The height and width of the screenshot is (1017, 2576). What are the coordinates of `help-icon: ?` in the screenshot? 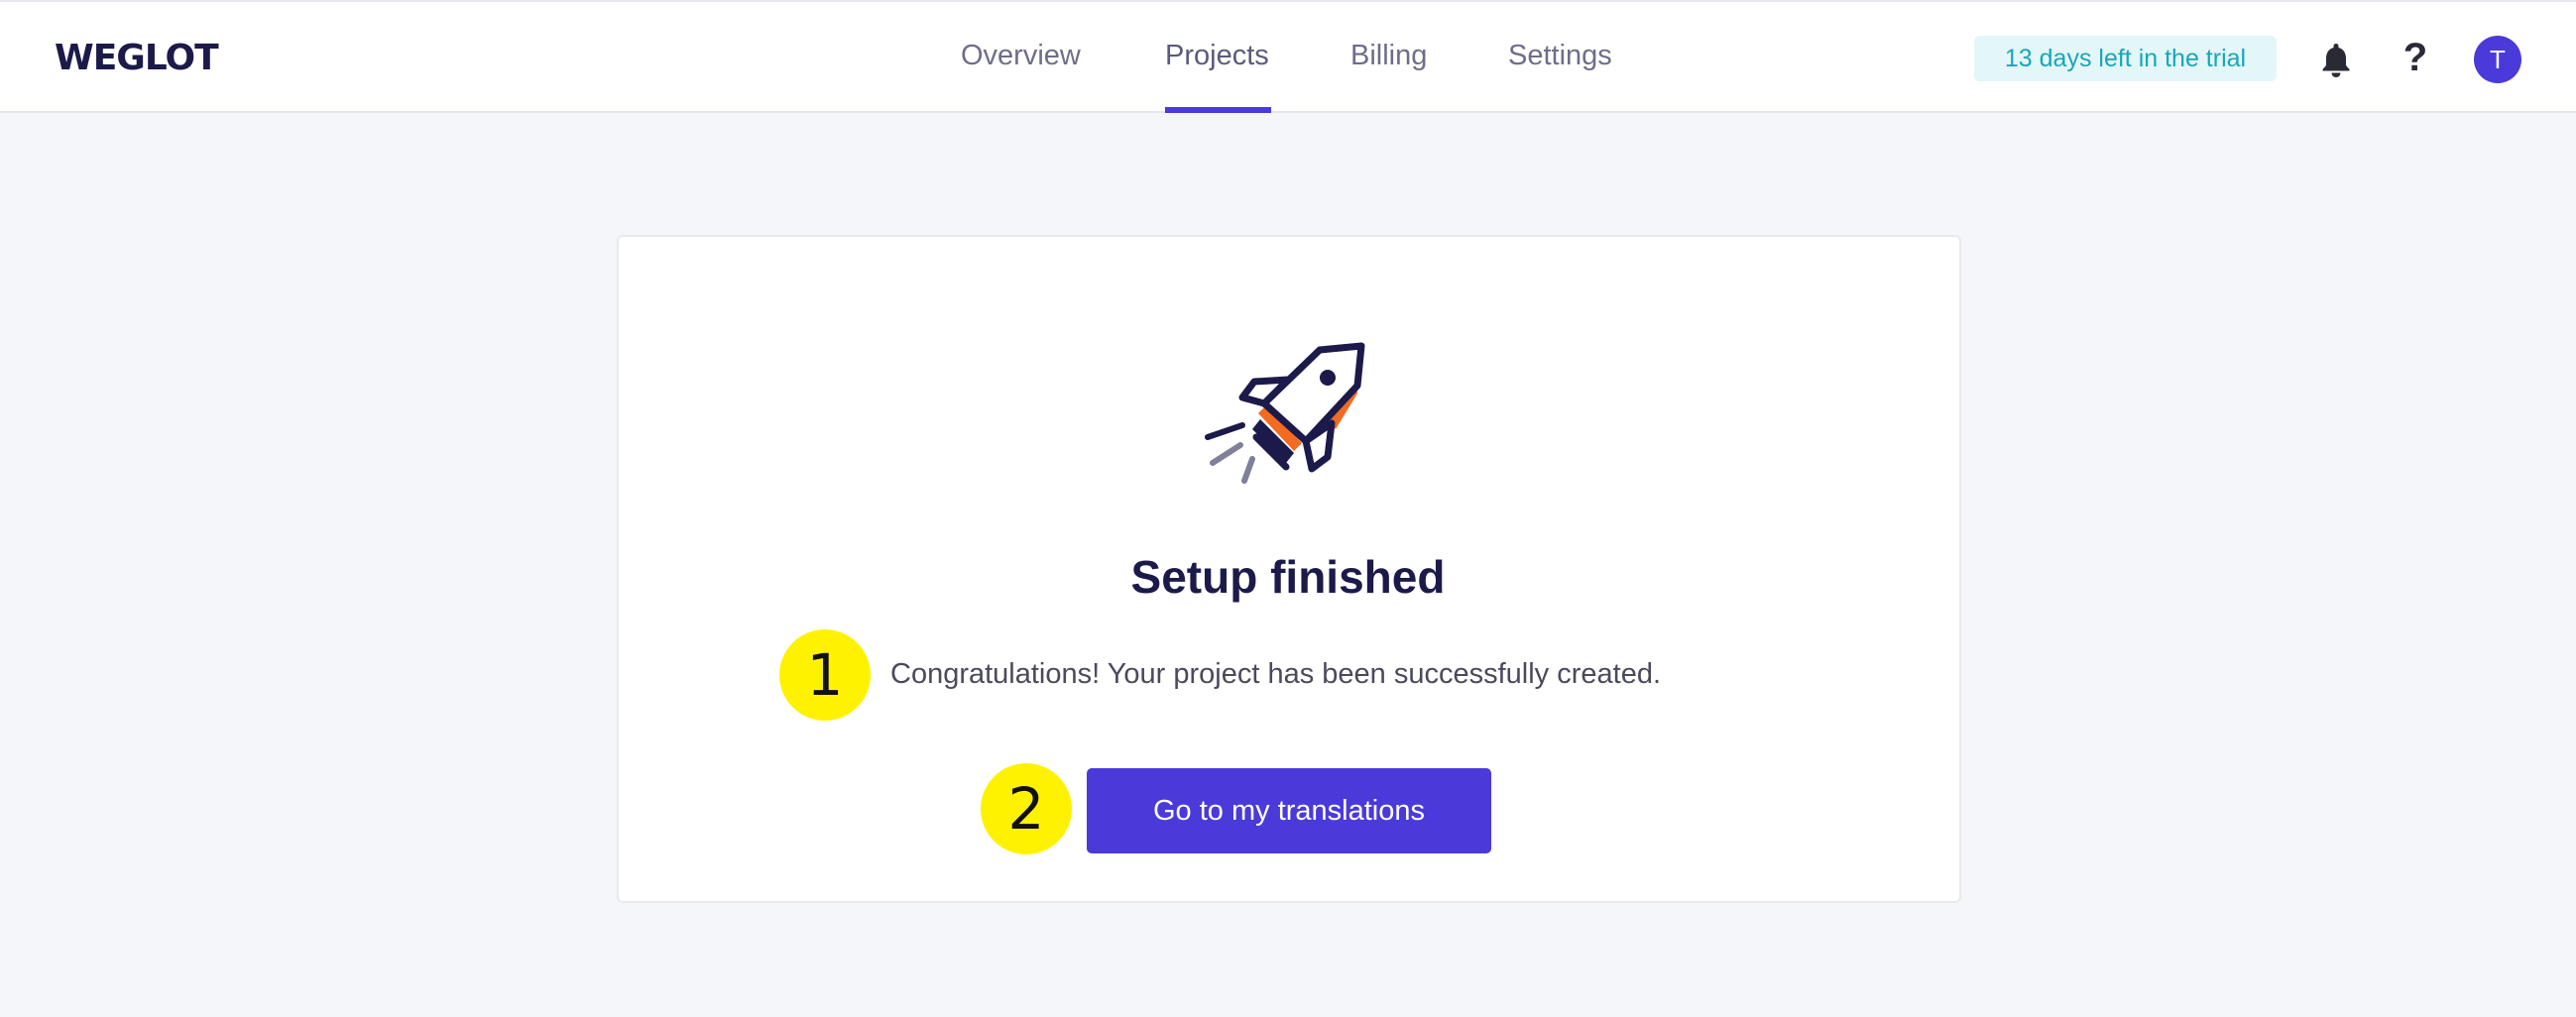 It's located at (2416, 57).